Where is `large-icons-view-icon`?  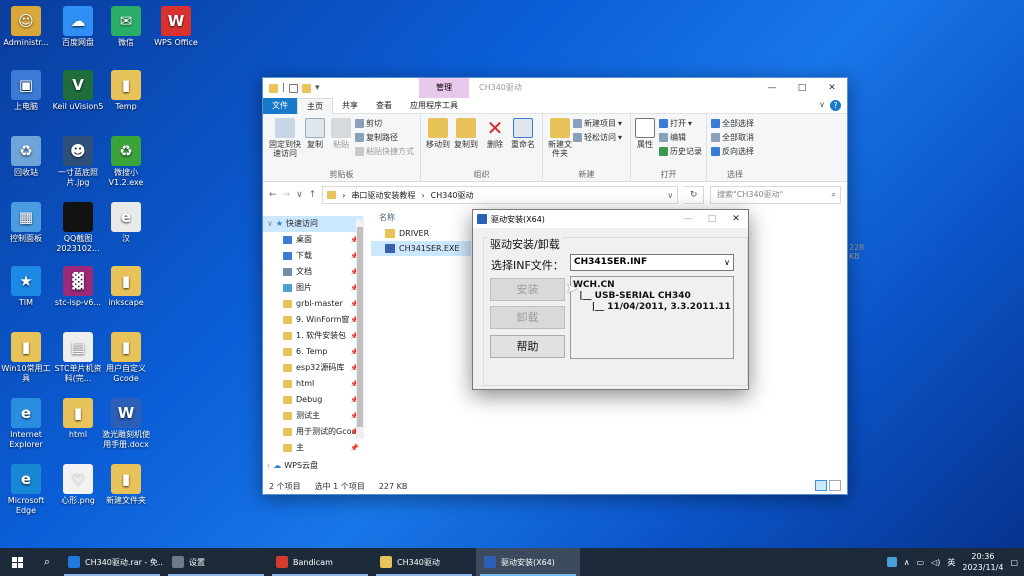 large-icons-view-icon is located at coordinates (835, 485).